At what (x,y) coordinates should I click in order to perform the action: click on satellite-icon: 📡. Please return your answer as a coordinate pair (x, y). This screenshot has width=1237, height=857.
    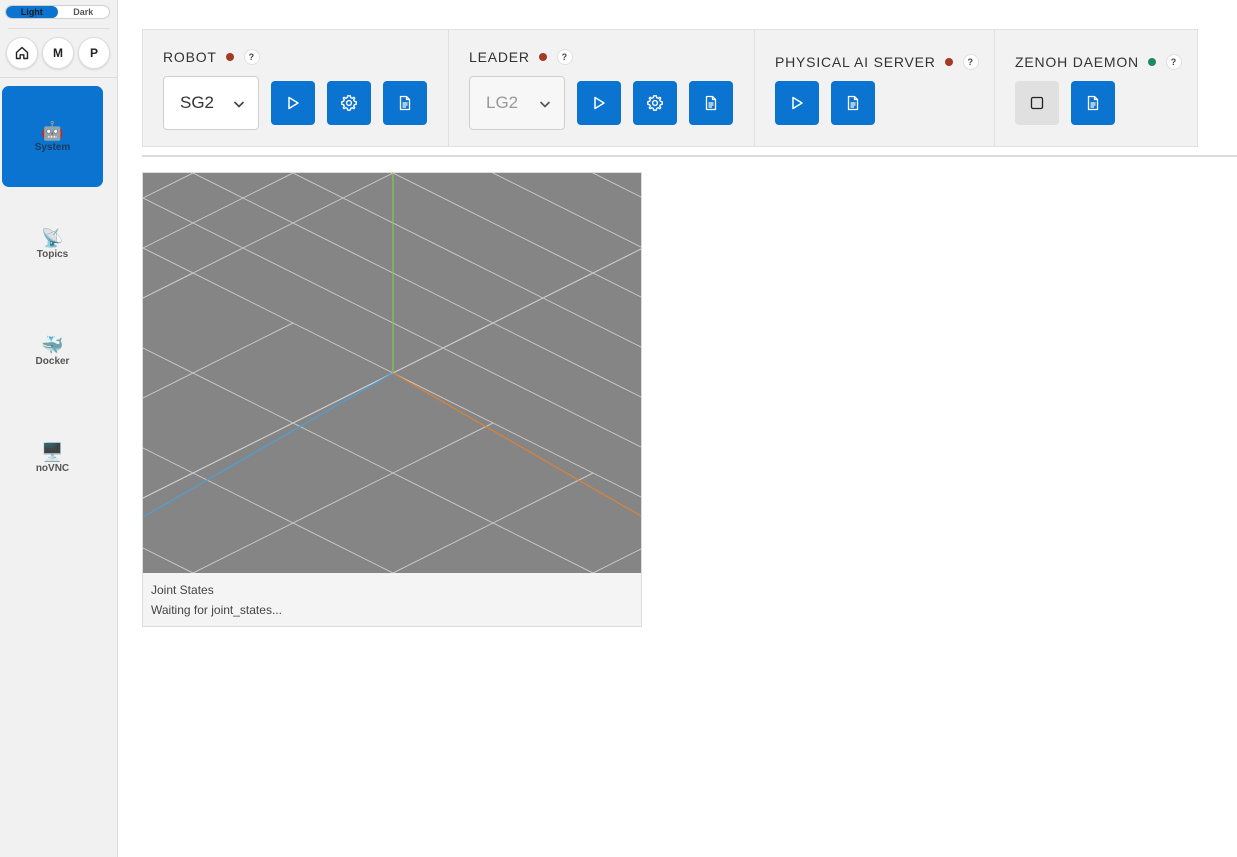
    Looking at the image, I should click on (52, 237).